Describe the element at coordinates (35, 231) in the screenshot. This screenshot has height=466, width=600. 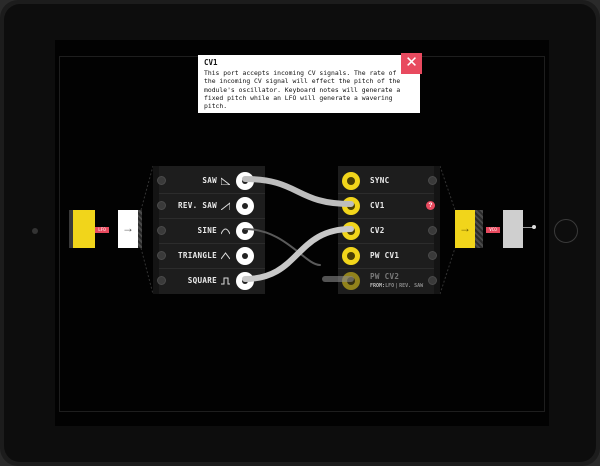
I see `camera-icon` at that location.